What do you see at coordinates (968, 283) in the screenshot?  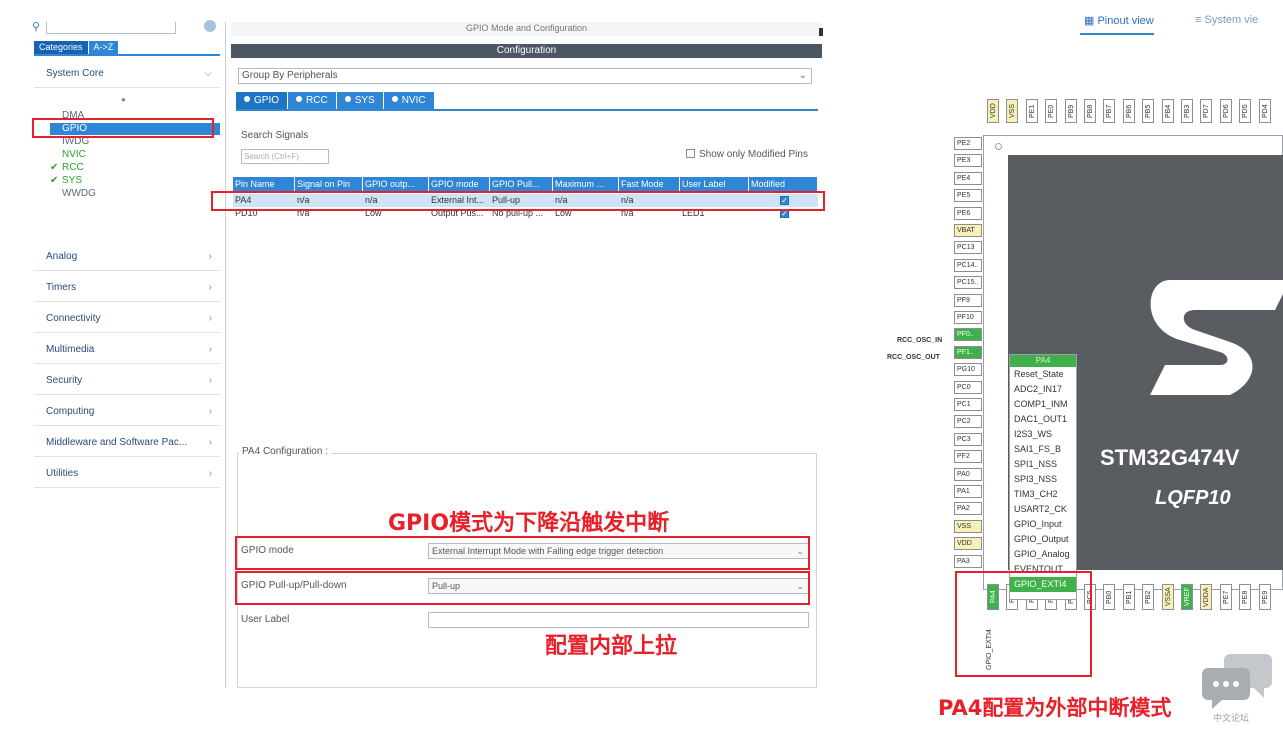 I see `pin-pc15: PC15..` at bounding box center [968, 283].